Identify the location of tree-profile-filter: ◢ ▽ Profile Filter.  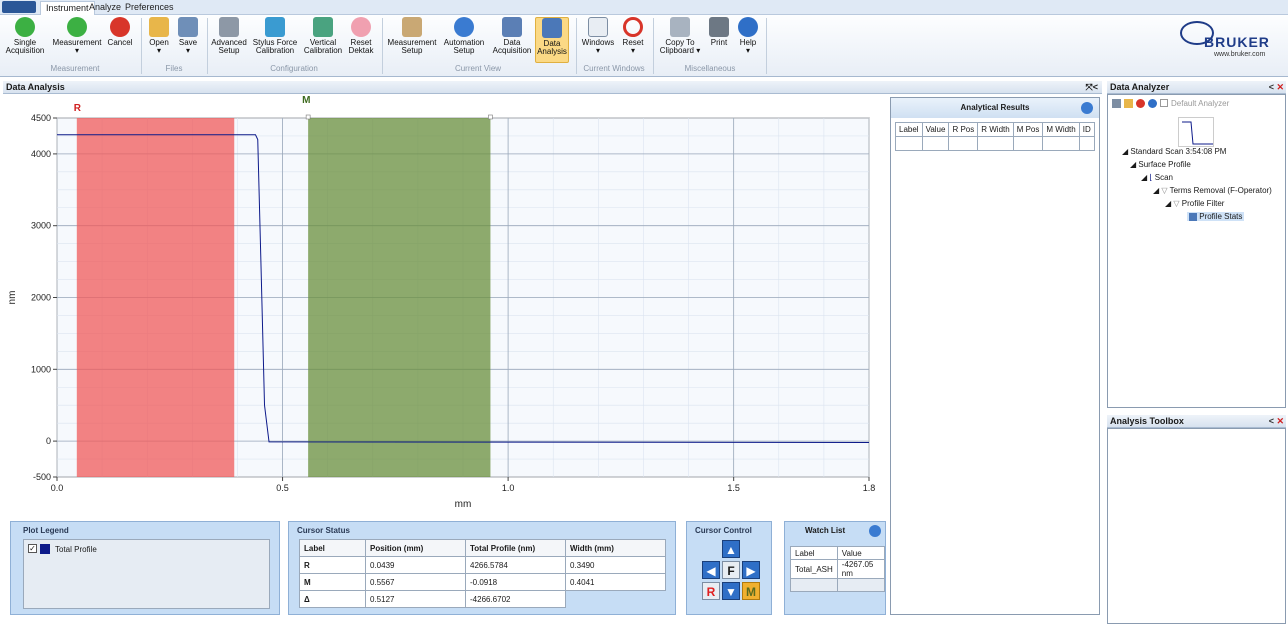
(1194, 203).